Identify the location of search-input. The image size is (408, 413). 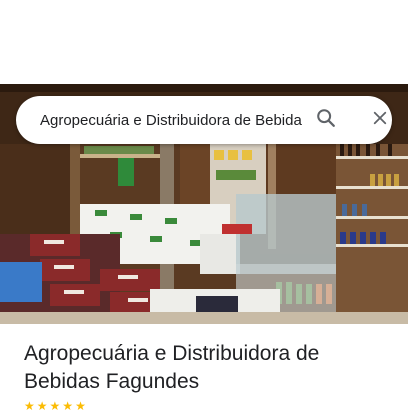
(171, 120).